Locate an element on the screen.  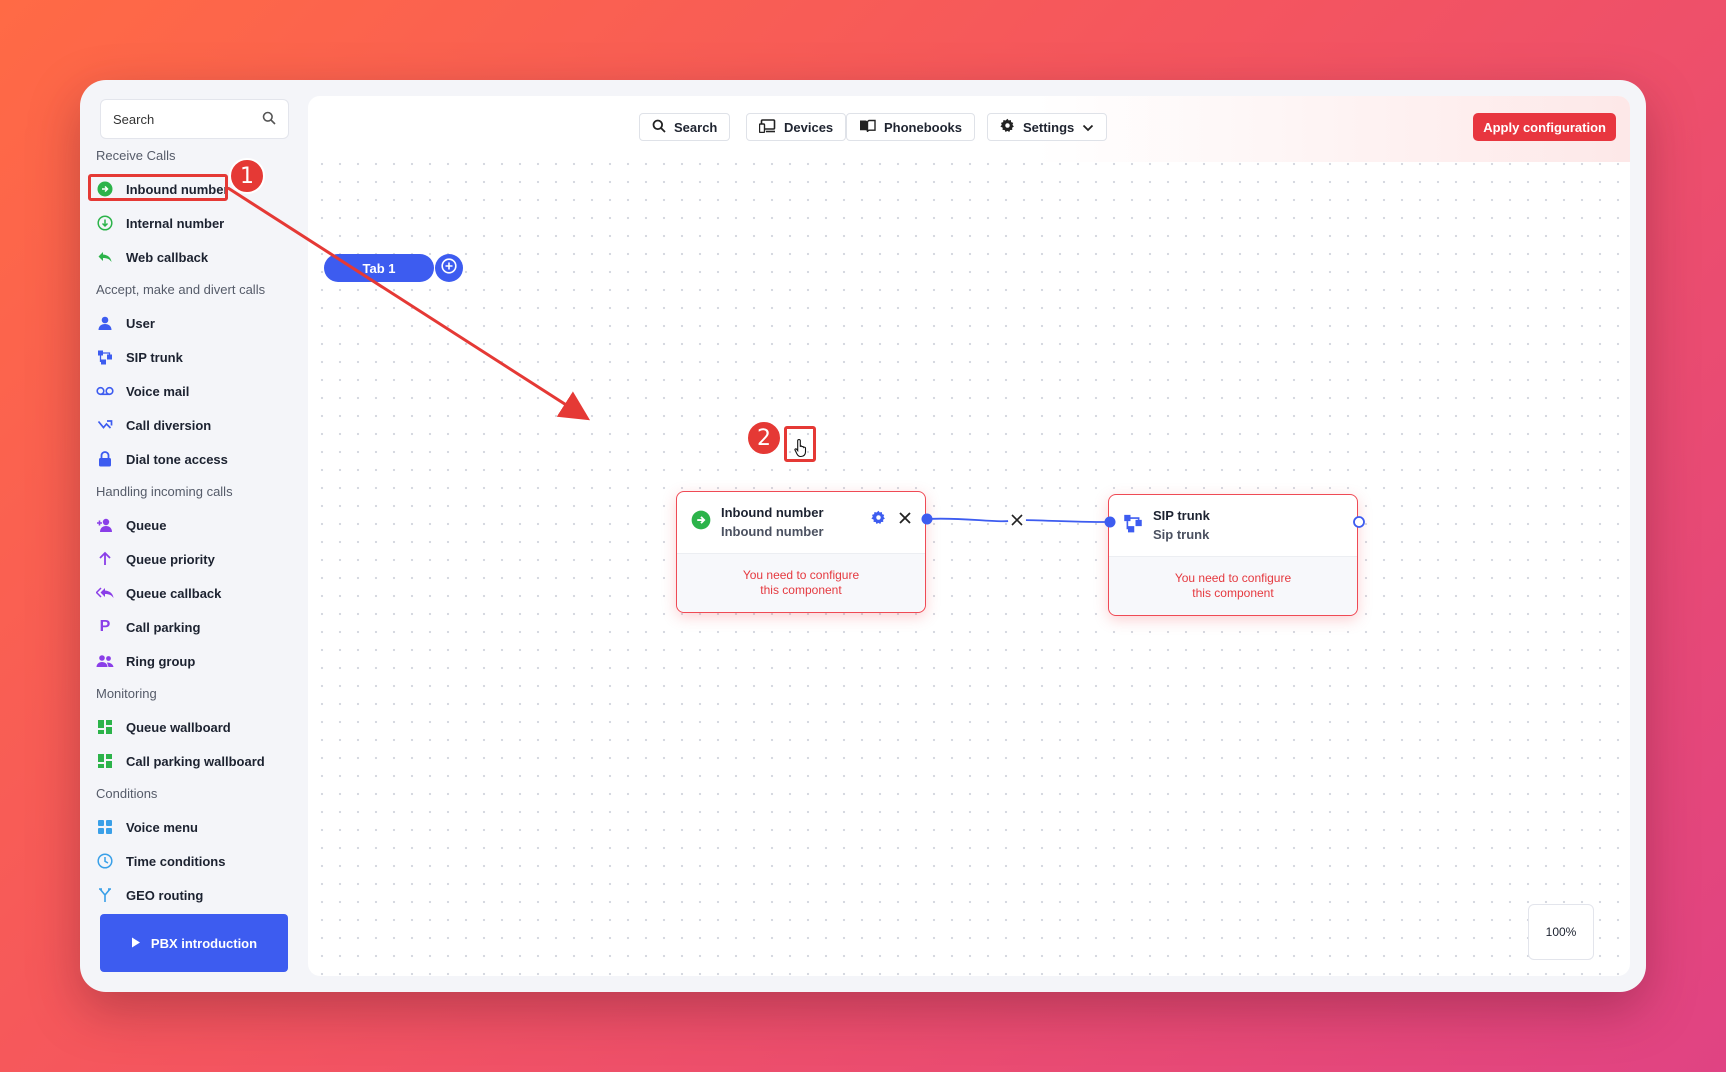
users-icon is located at coordinates (105, 661).